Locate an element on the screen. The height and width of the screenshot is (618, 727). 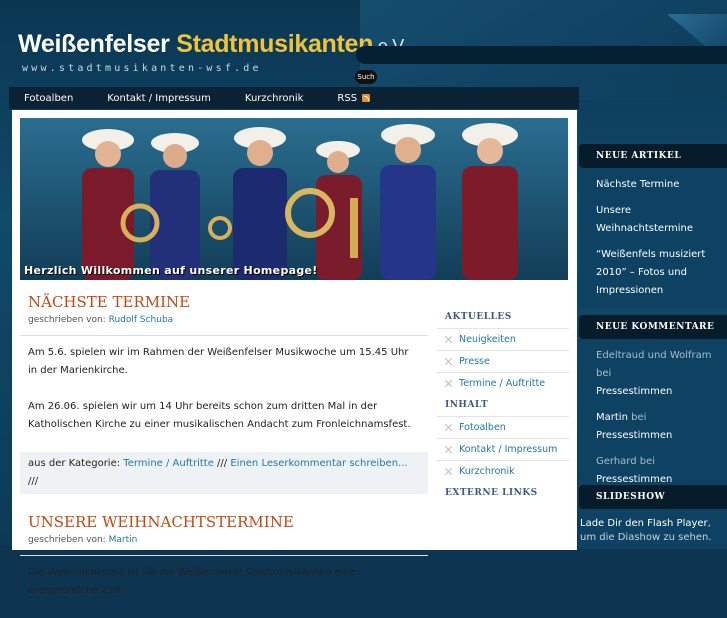
widget-title: NEUE ARTIKEL is located at coordinates (653, 156).